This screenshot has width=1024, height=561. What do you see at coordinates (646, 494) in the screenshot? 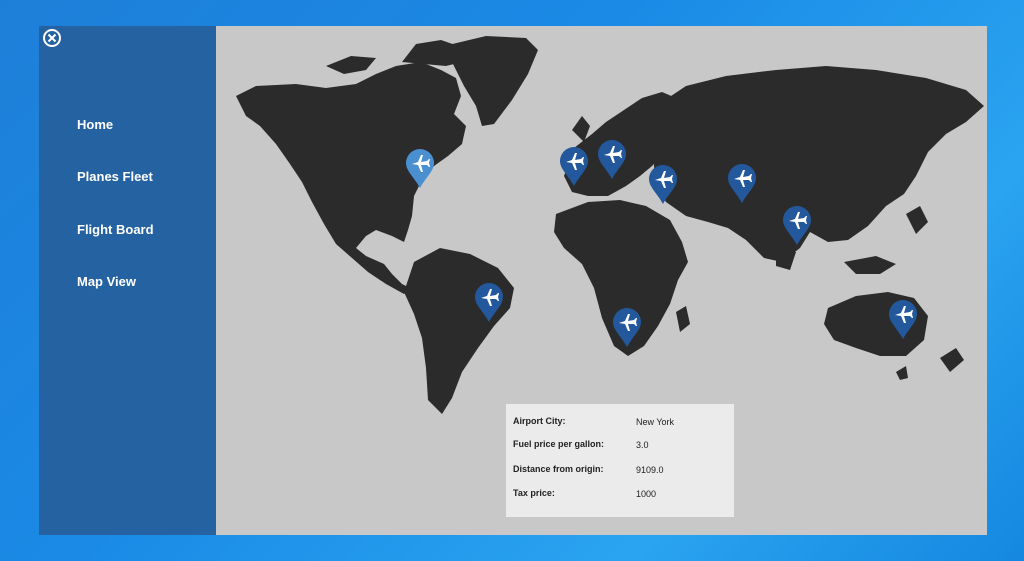
I see `tax-price-value: 1000` at bounding box center [646, 494].